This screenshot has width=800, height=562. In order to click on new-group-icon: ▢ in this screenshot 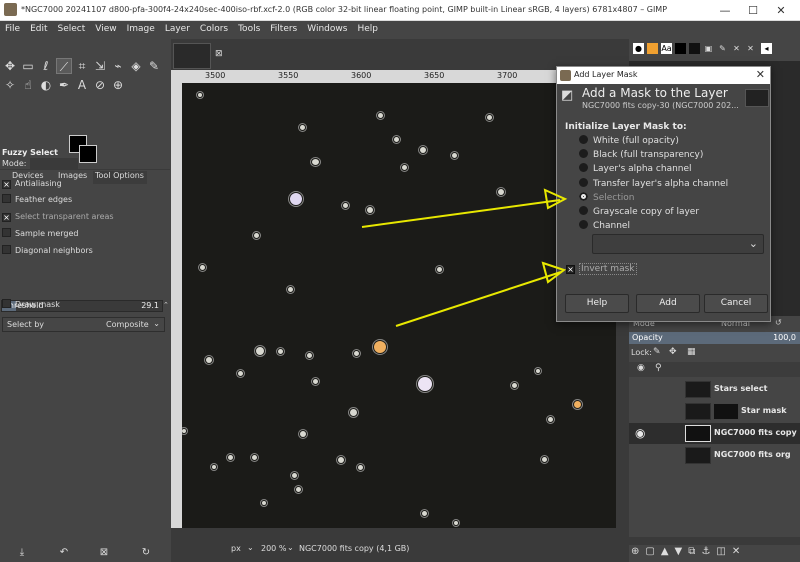, I will do `click(652, 551)`.